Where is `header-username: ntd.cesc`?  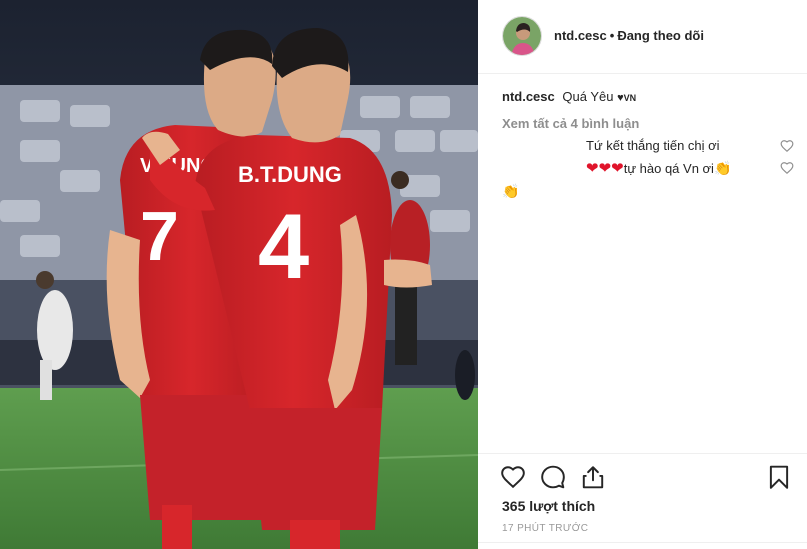 header-username: ntd.cesc is located at coordinates (580, 35).